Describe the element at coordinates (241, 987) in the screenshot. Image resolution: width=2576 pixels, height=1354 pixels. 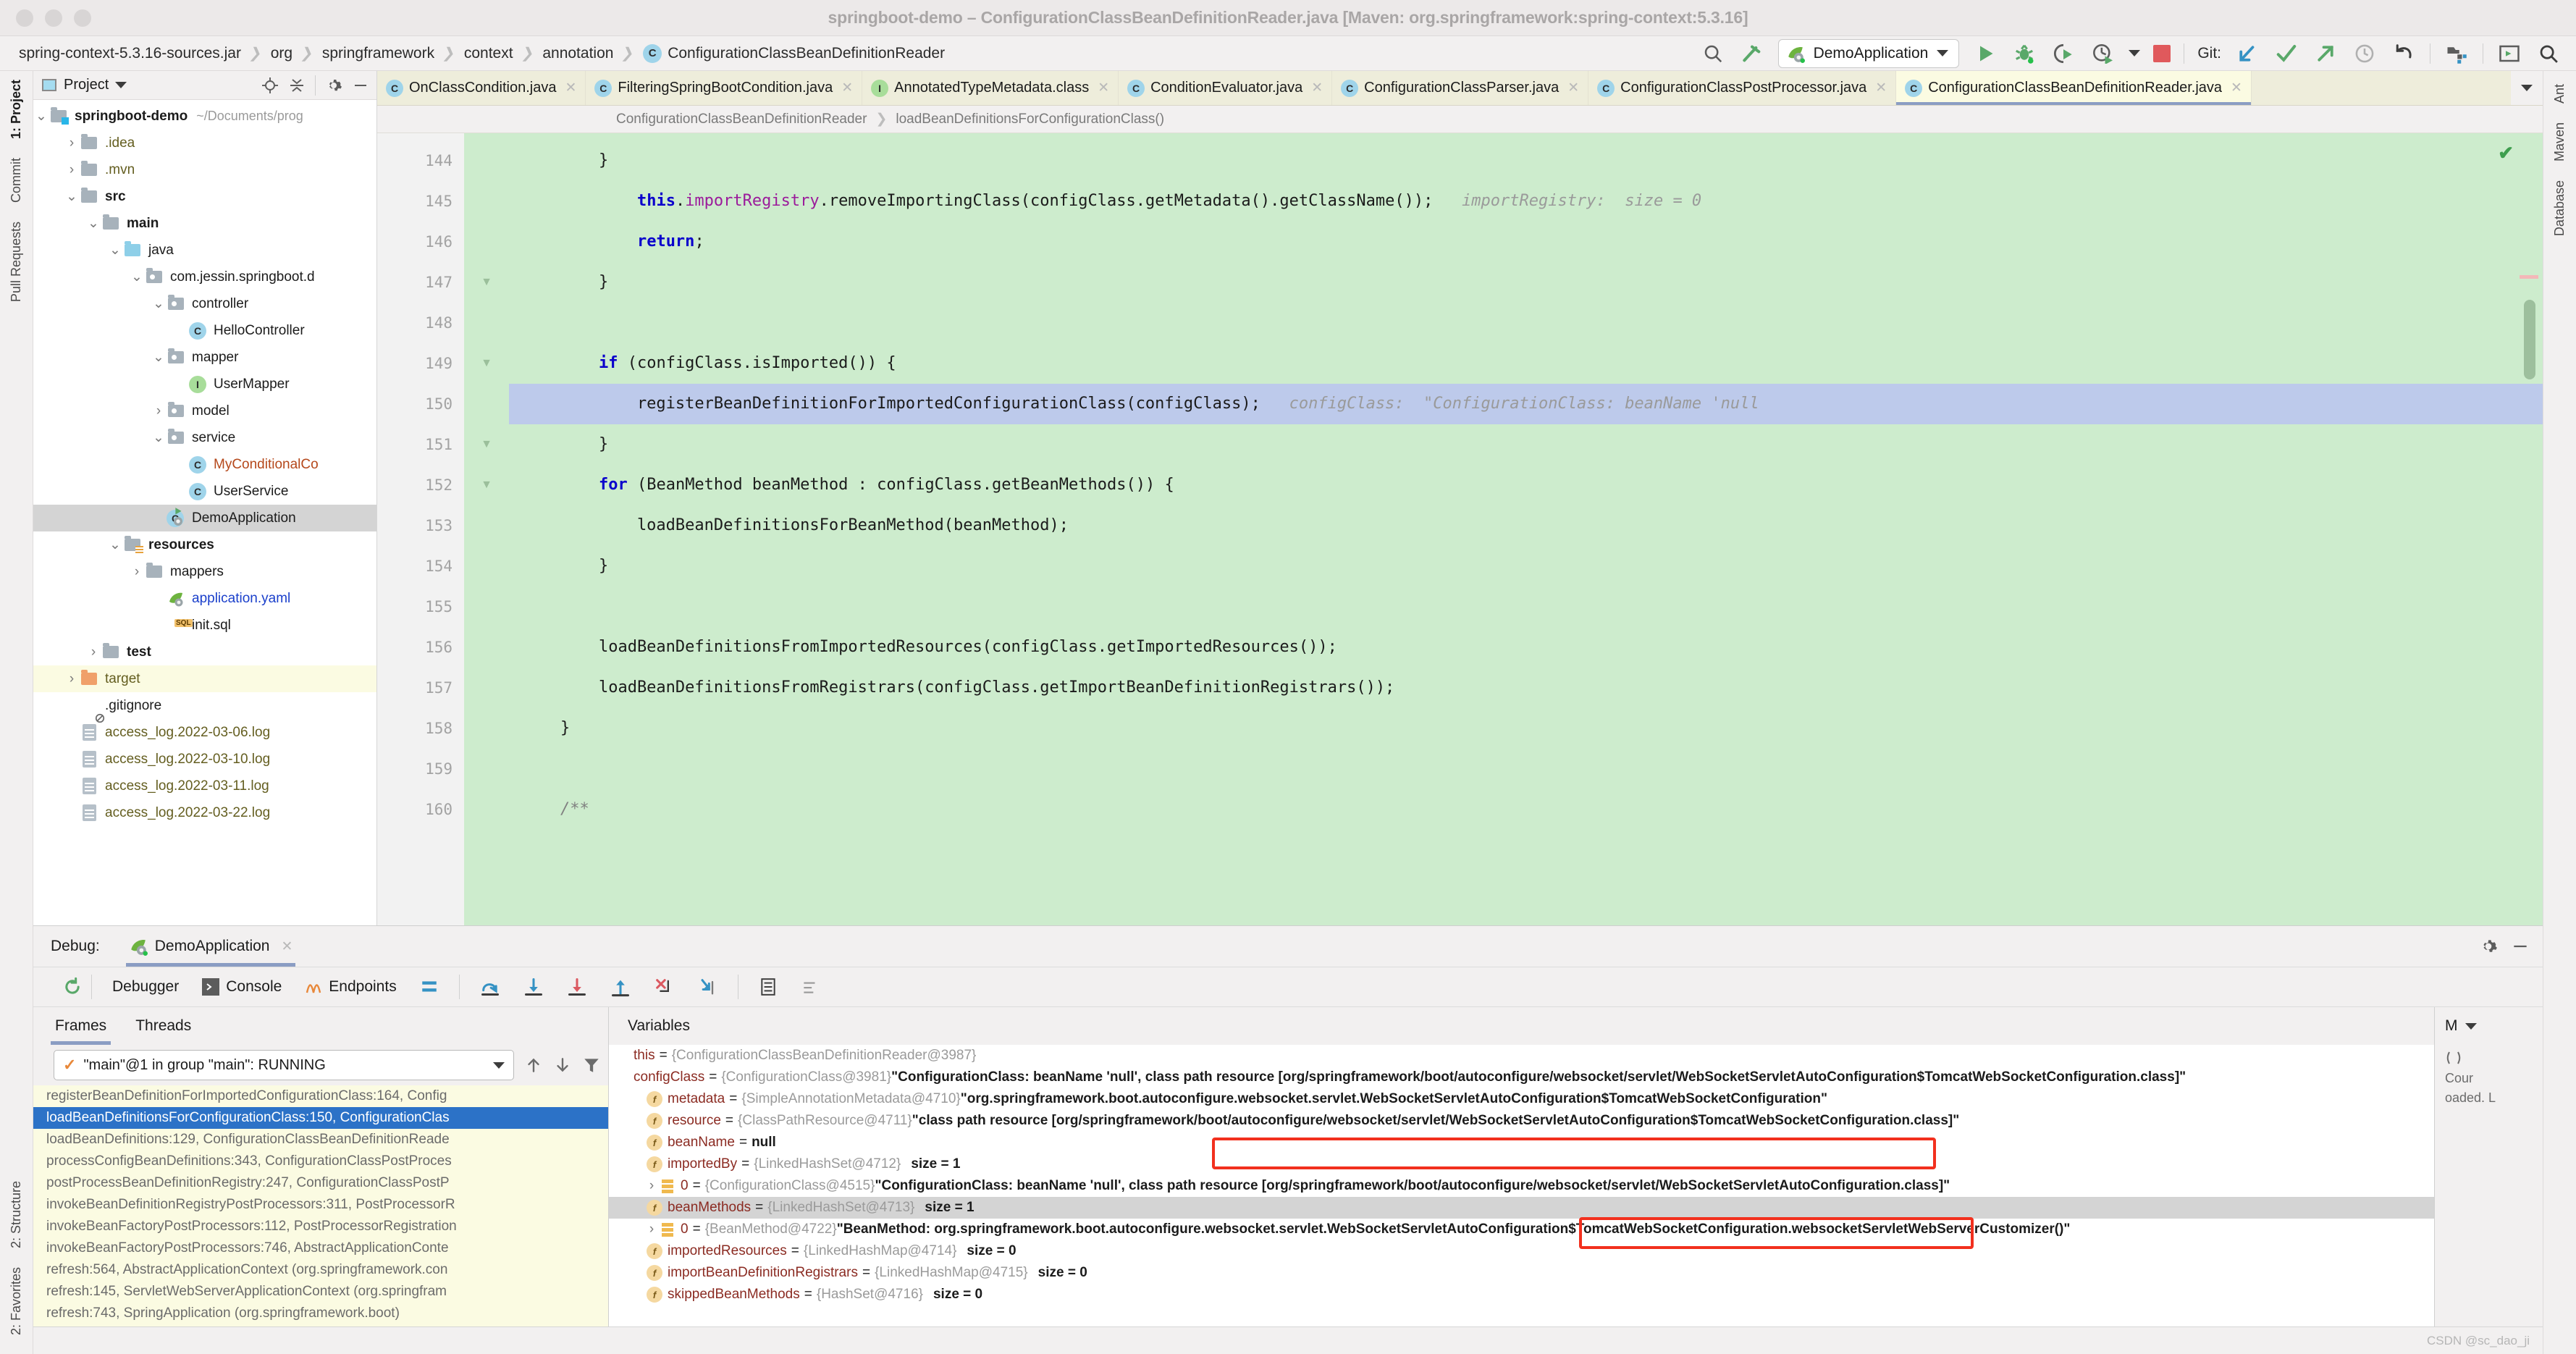
I see `tab-console: Console` at that location.